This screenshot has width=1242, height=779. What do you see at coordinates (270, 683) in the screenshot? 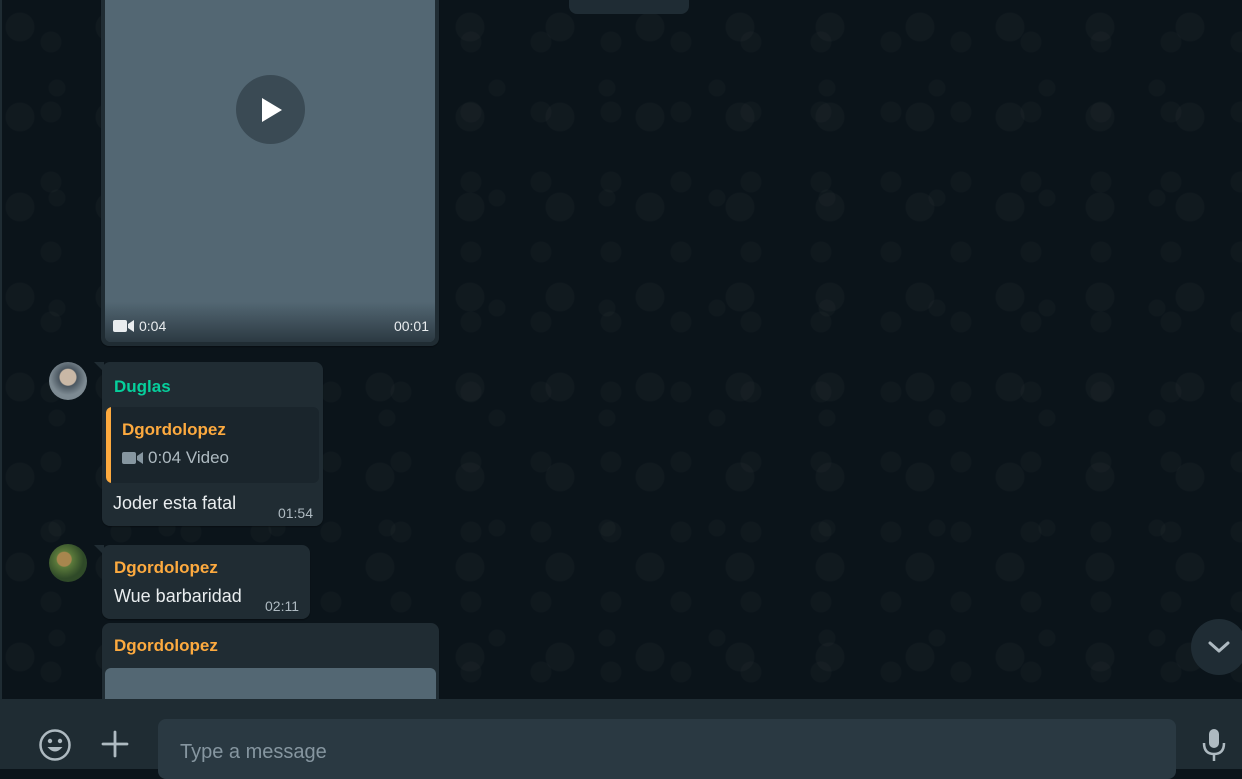
I see `media-thumbnail` at bounding box center [270, 683].